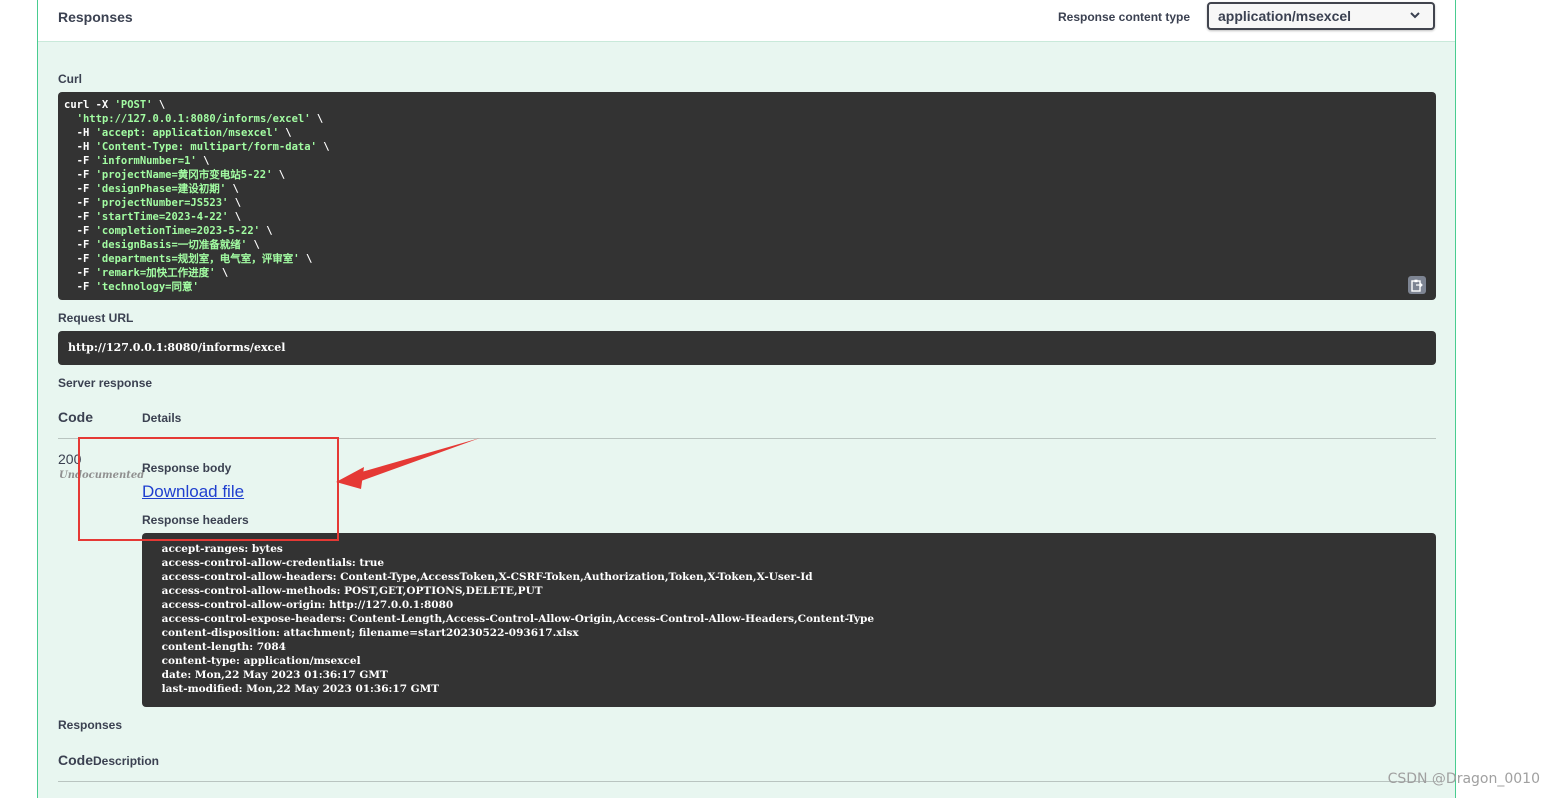  What do you see at coordinates (75, 417) in the screenshot?
I see `code-column-header: Code` at bounding box center [75, 417].